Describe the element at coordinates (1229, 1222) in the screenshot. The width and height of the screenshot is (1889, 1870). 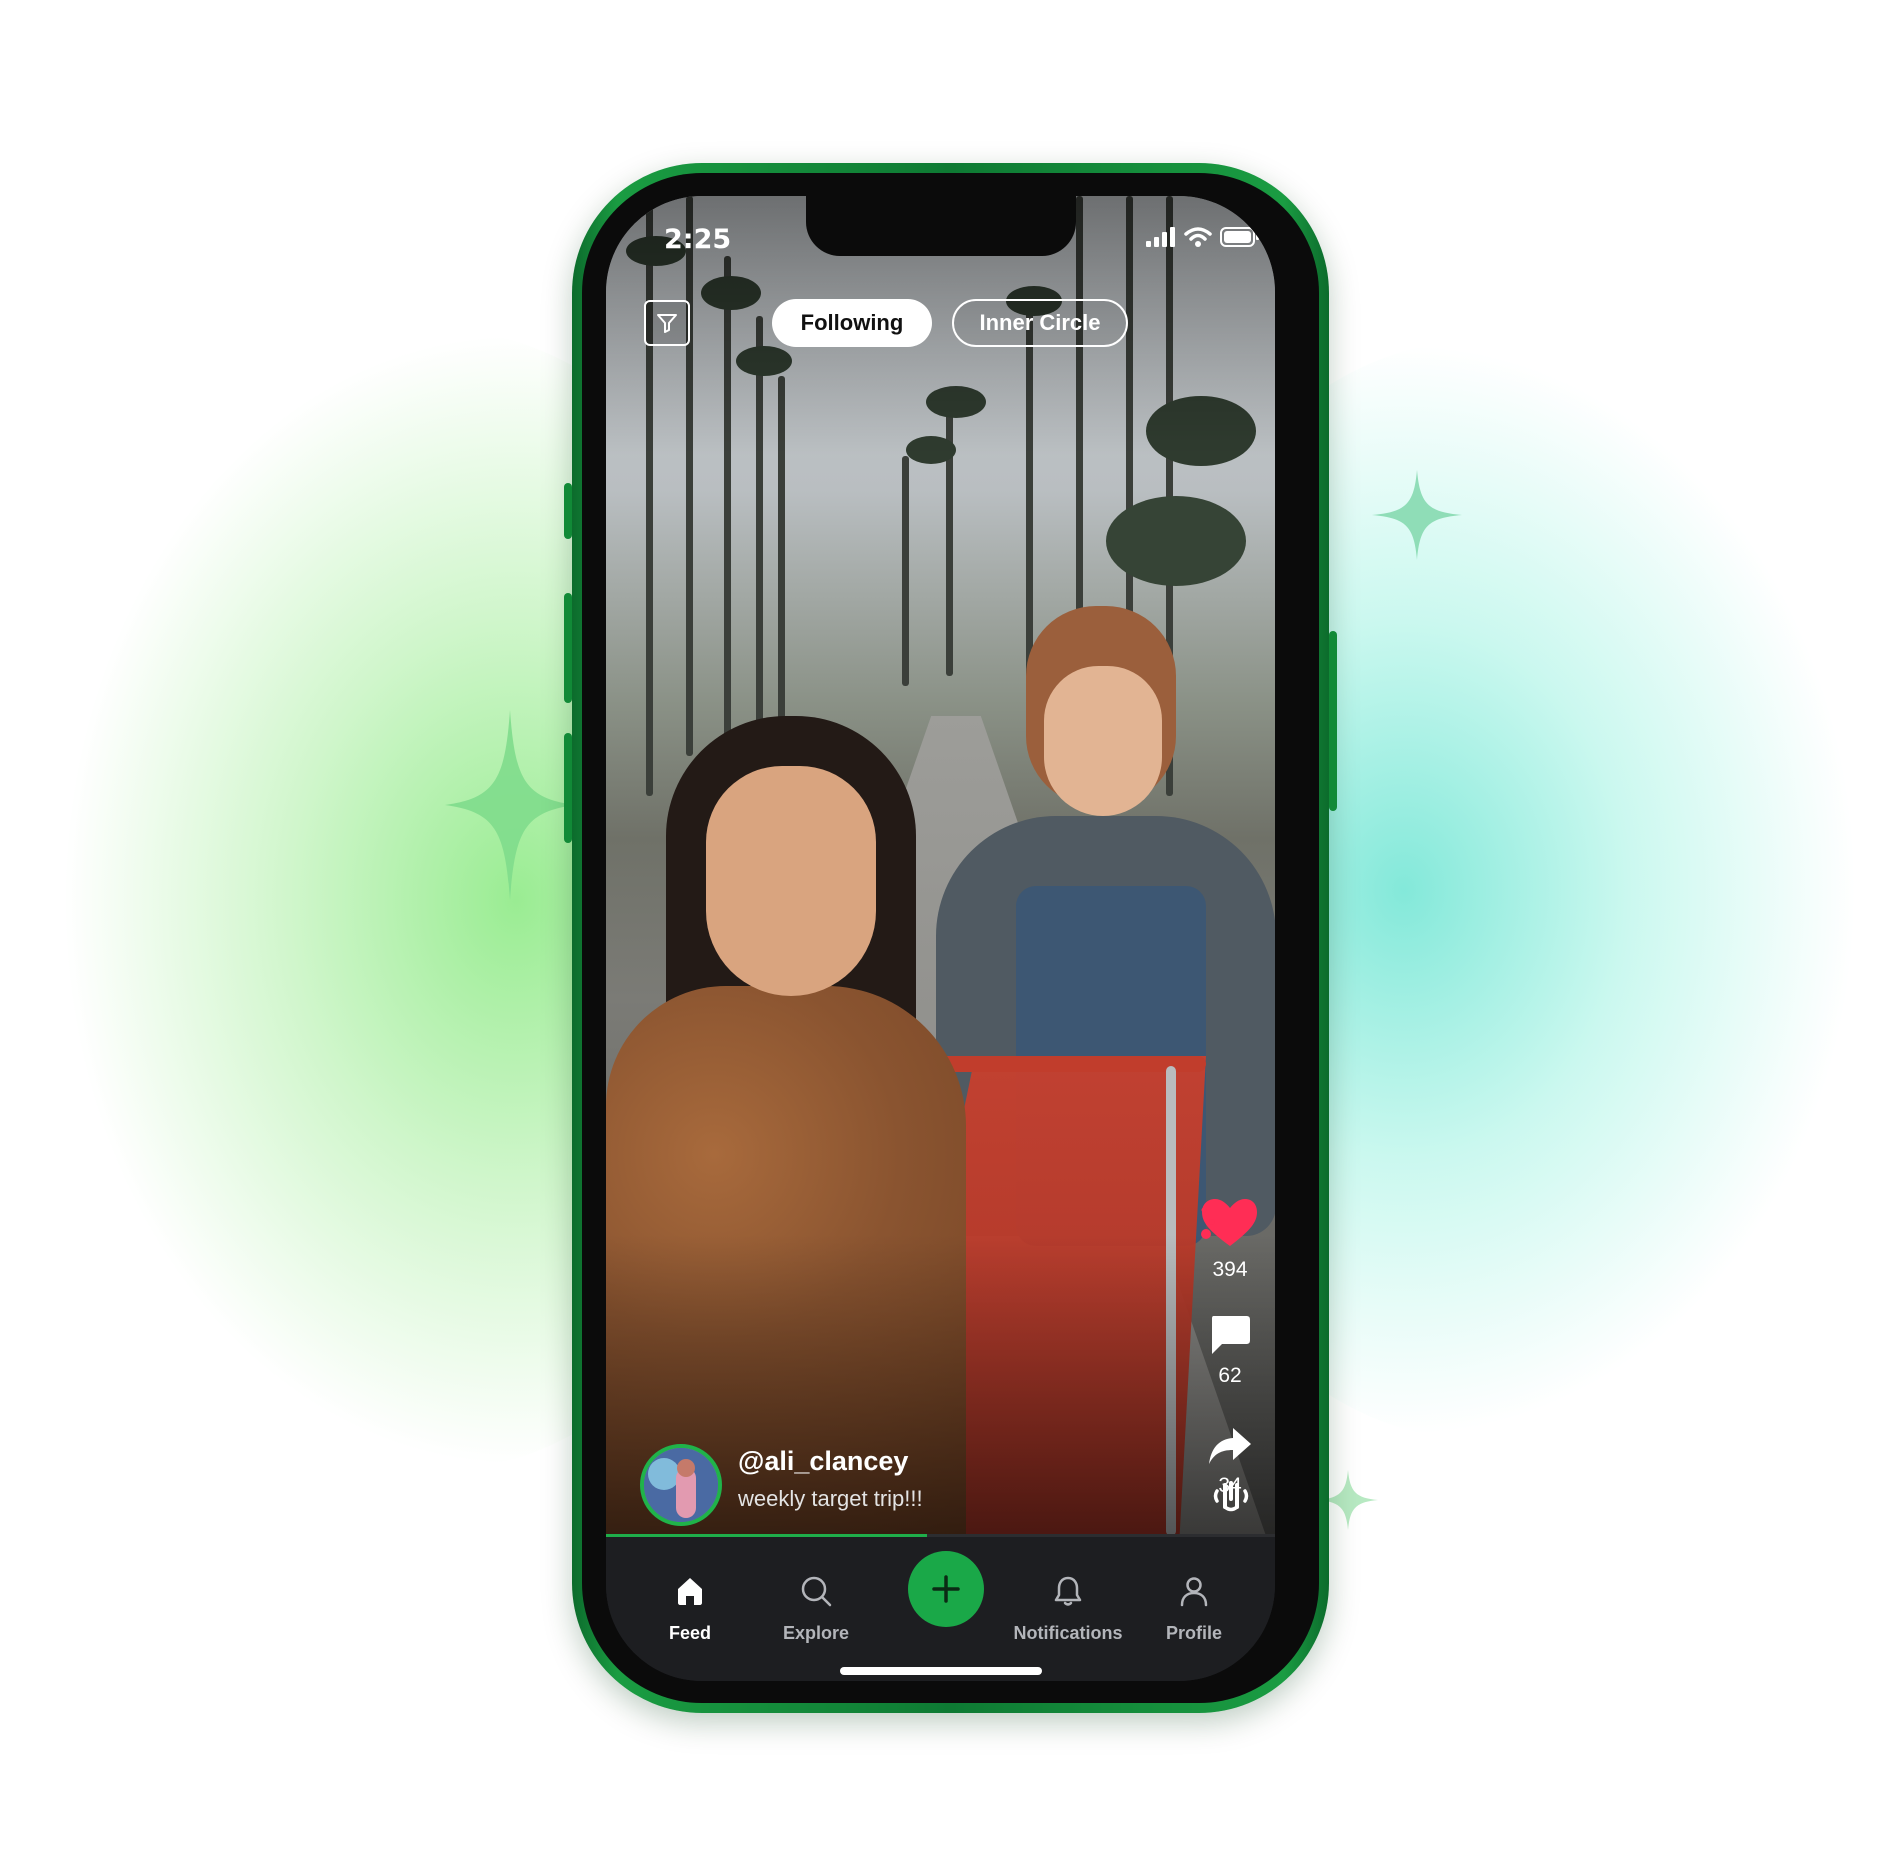
I see `heart-icon` at that location.